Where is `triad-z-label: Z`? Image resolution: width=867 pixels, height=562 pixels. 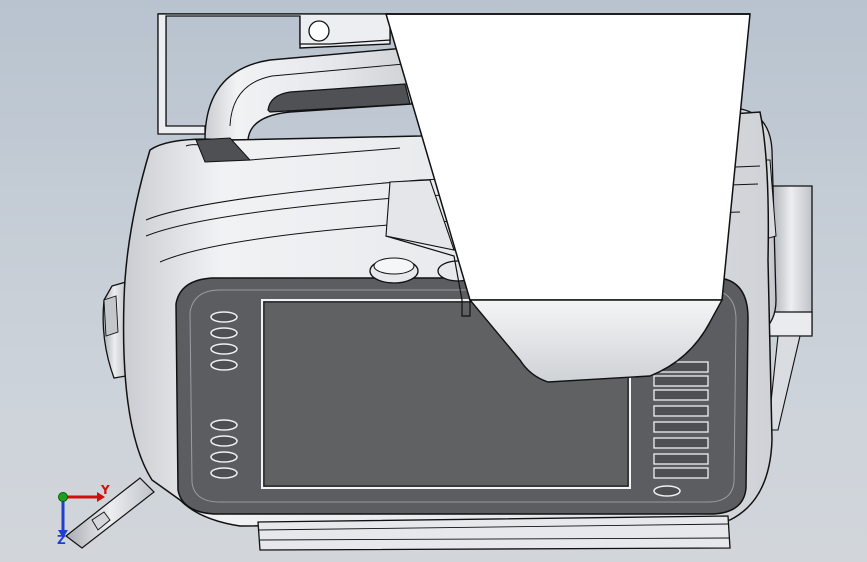
triad-z-label: Z is located at coordinates (61, 540).